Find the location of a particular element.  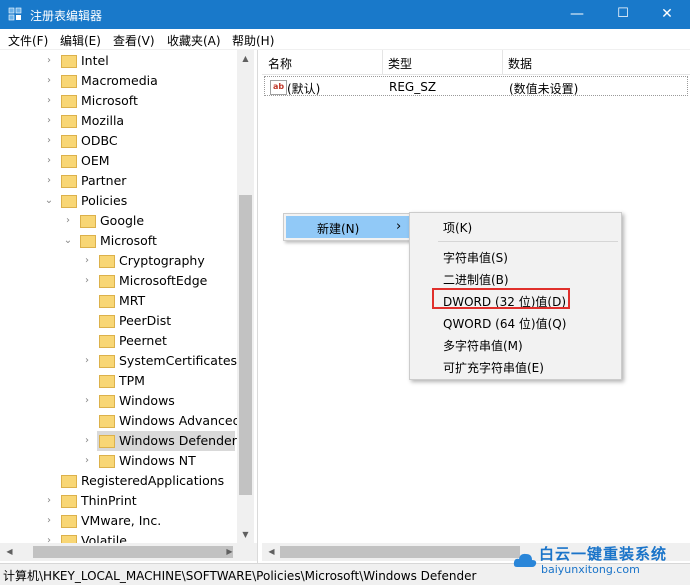

registry-editor-icon is located at coordinates (15, 14).